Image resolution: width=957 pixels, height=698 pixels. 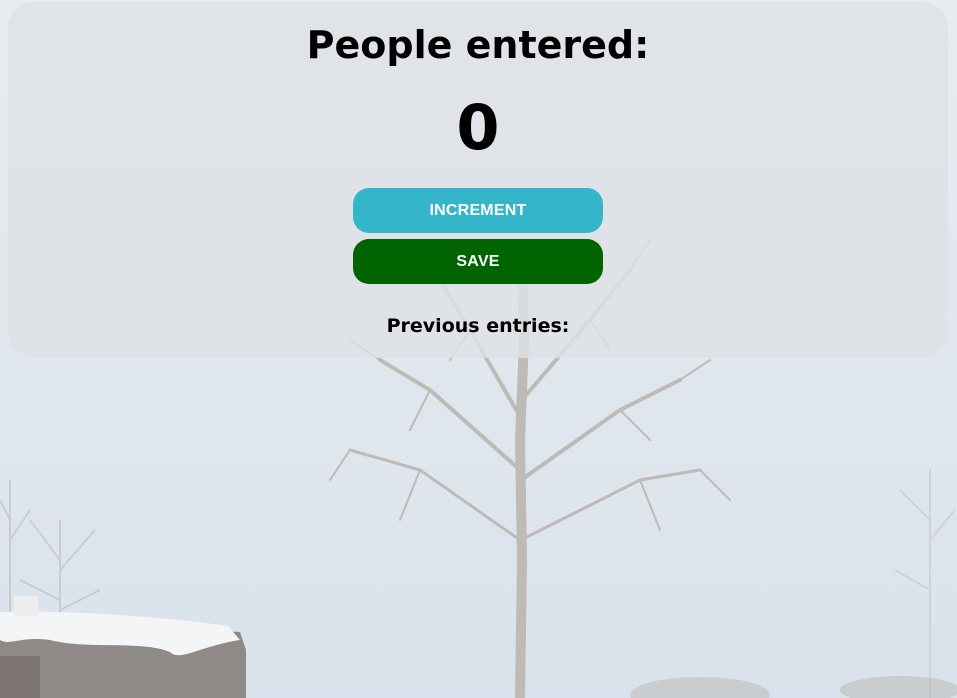 I want to click on previous-entries-label: Previous entries:, so click(x=478, y=326).